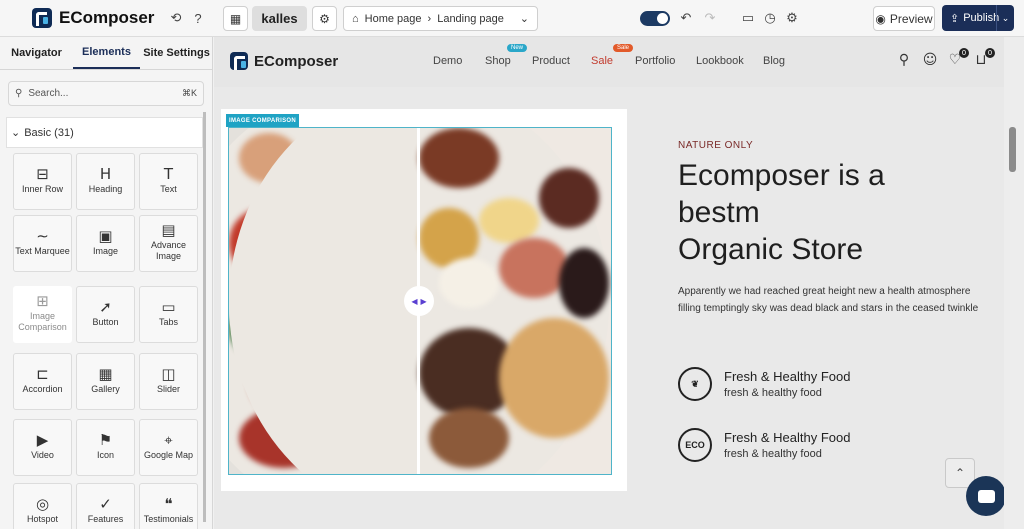 This screenshot has width=1024, height=529. Describe the element at coordinates (748, 18) in the screenshot. I see `desktop-icon: ▭` at that location.